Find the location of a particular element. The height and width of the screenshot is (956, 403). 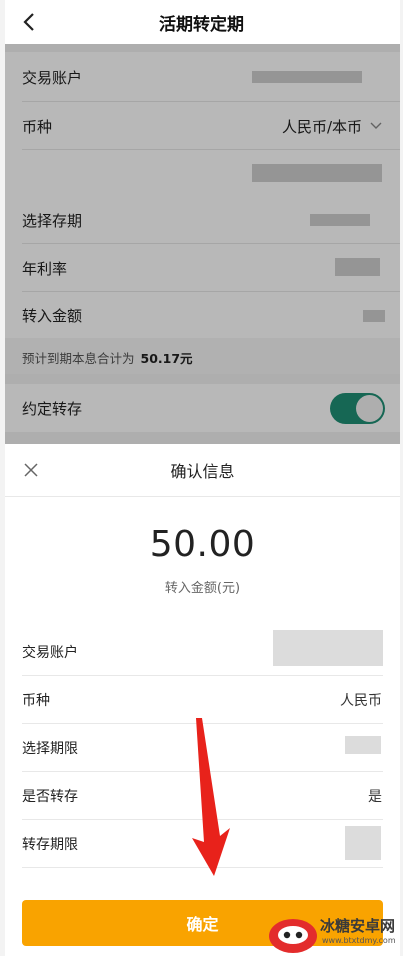

toggle-knob is located at coordinates (369, 408).